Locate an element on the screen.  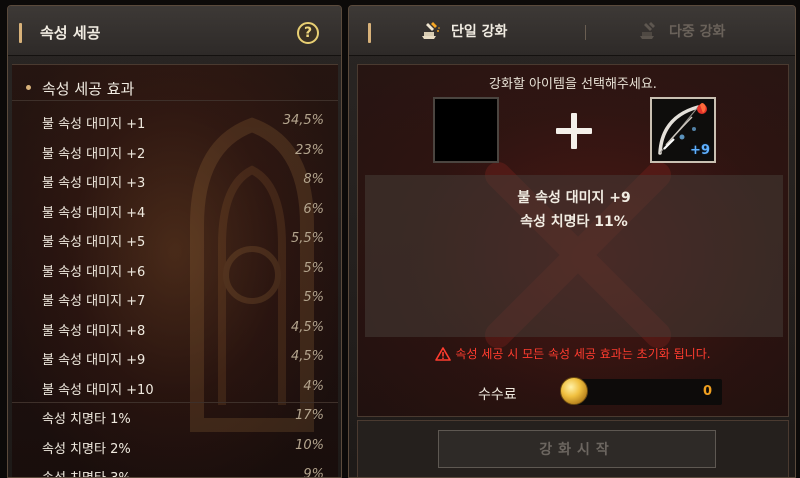
effect-name: 속성 치명타 3% is located at coordinates (86, 472).